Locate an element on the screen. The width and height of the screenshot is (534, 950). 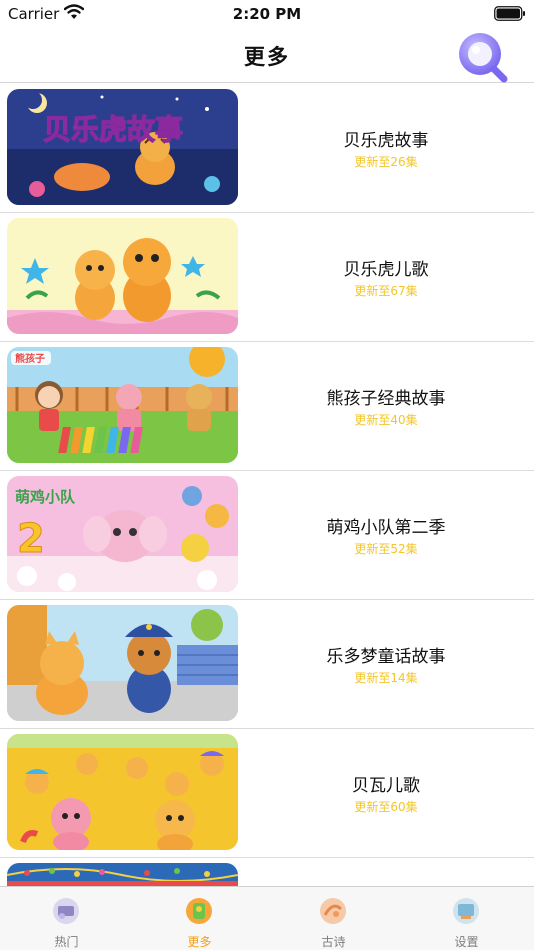
tab-more: 更多 is located at coordinates (199, 918).